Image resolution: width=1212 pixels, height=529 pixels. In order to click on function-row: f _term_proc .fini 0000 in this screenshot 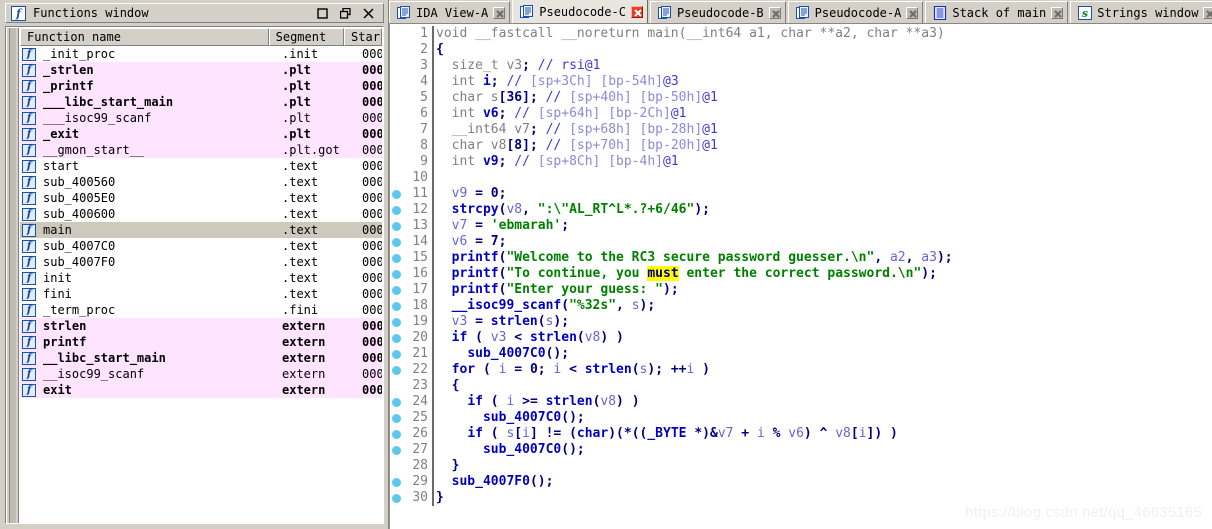, I will do `click(201, 310)`.